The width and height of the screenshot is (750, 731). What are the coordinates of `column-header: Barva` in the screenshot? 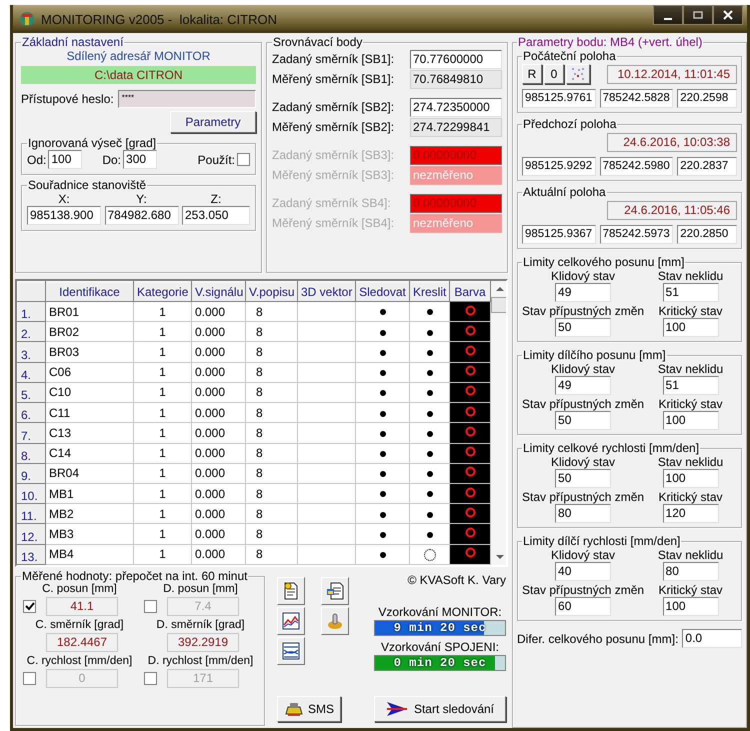 It's located at (470, 292).